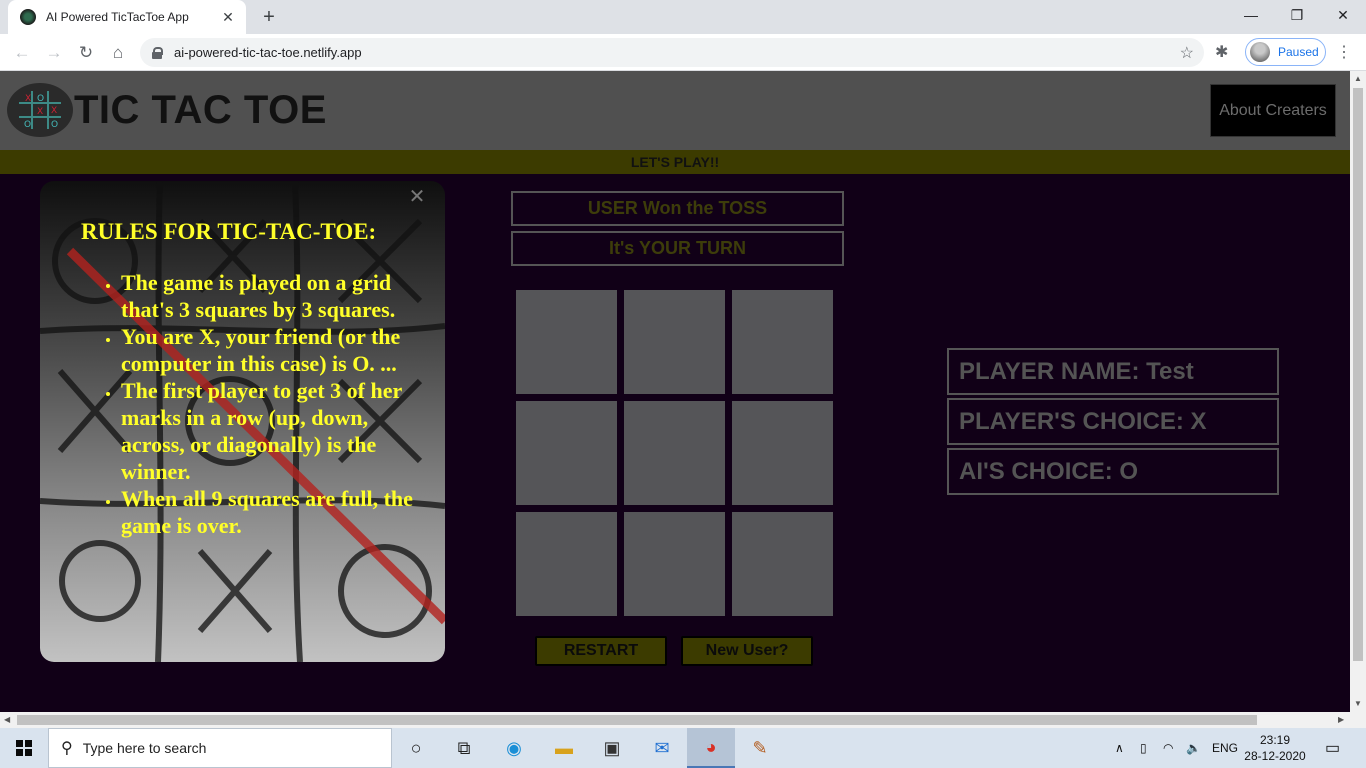 This screenshot has width=1366, height=768. I want to click on clock-date: 28-12-2020, so click(1275, 756).